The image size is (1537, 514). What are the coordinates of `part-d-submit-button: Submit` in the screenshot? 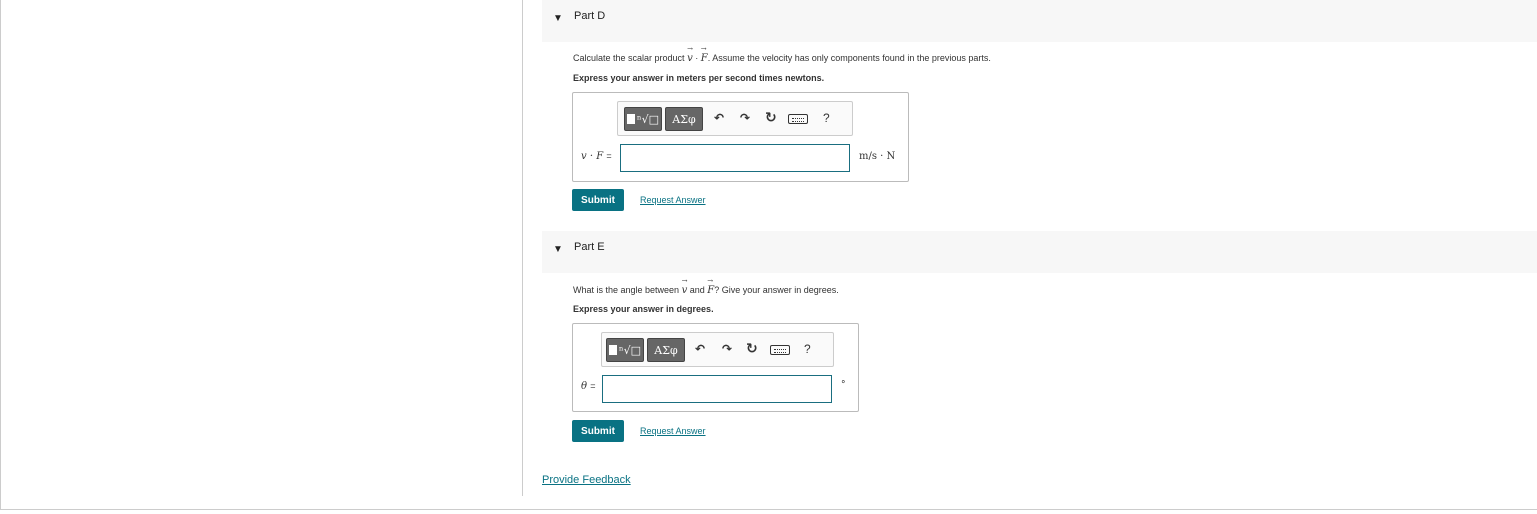 It's located at (598, 200).